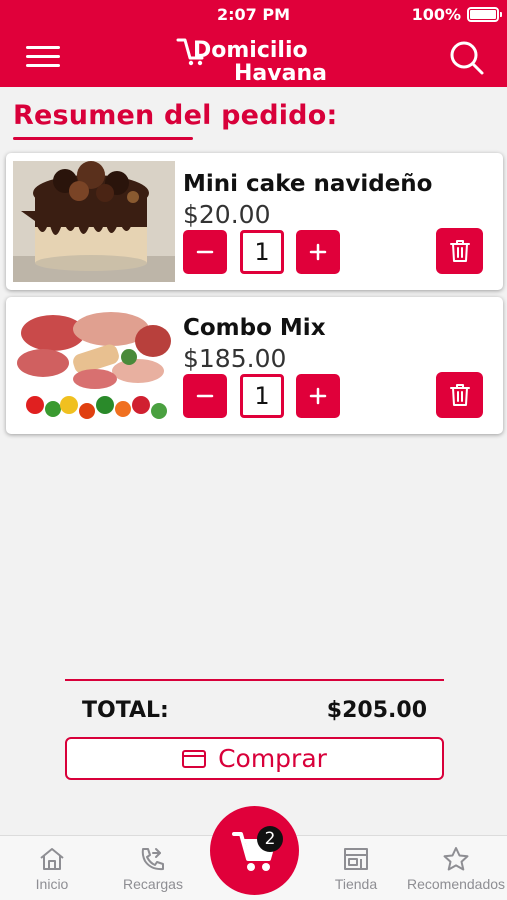 This screenshot has width=507, height=900. I want to click on cart-item: Mini cake navideño $20.00 1, so click(254, 221).